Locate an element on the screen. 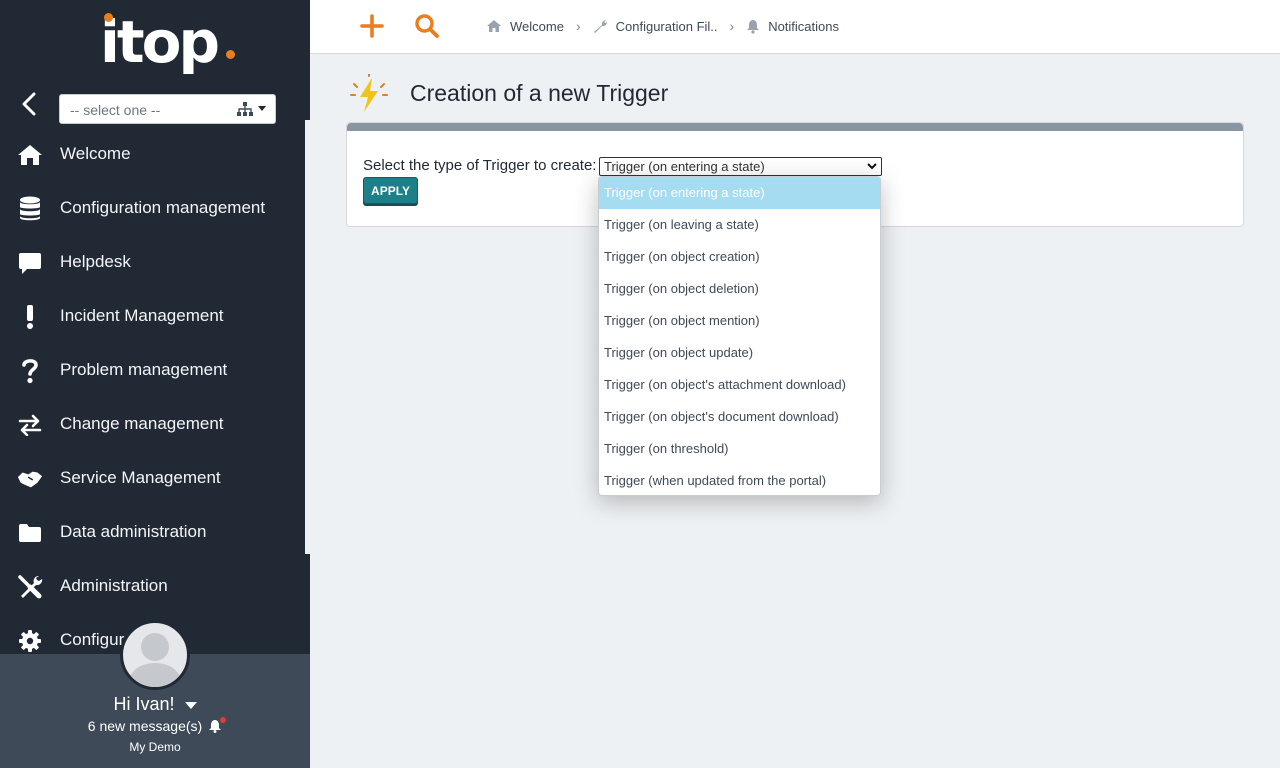 This screenshot has height=768, width=1280. sidebar-item-change-management: Change management is located at coordinates (152, 425).